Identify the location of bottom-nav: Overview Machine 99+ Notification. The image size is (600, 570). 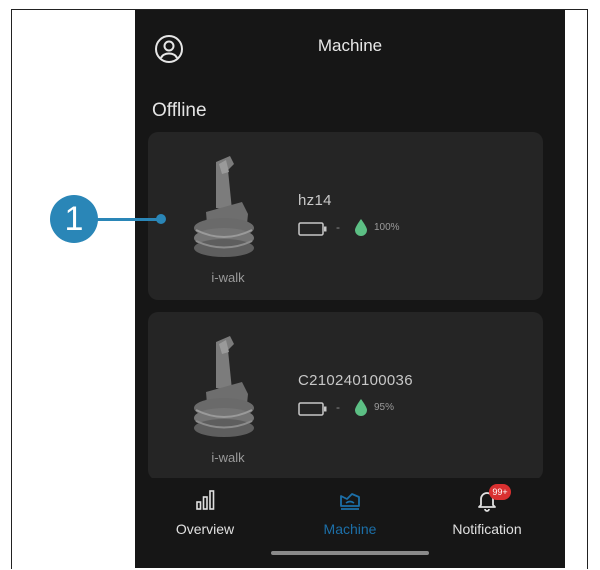
(350, 523).